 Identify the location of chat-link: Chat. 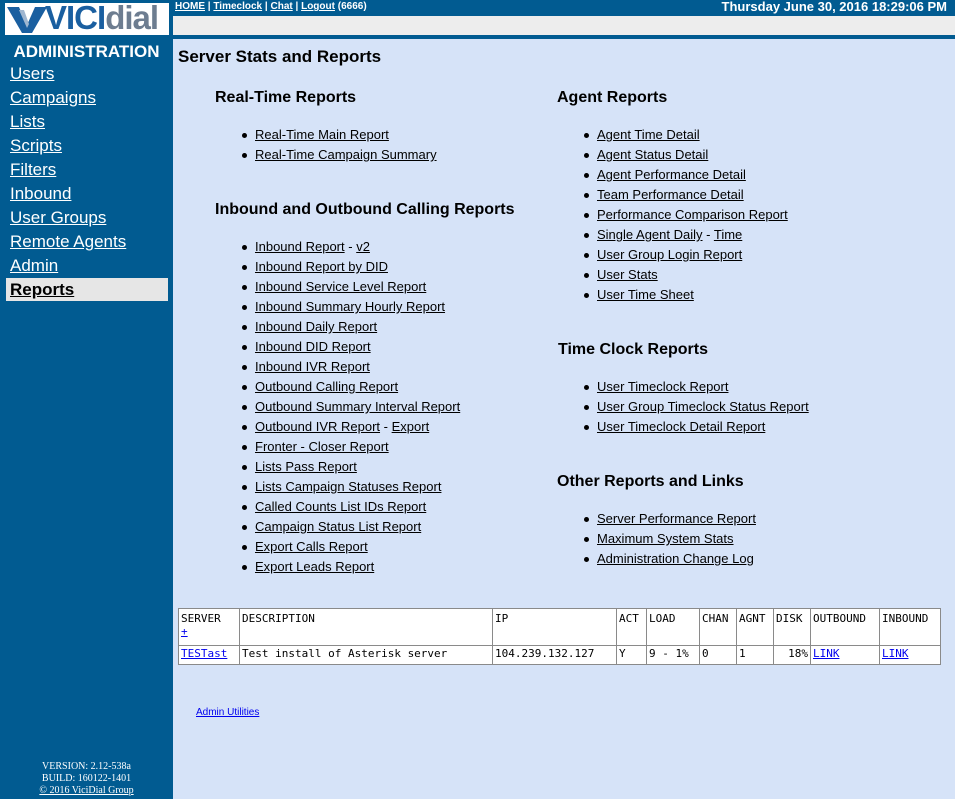
(281, 6).